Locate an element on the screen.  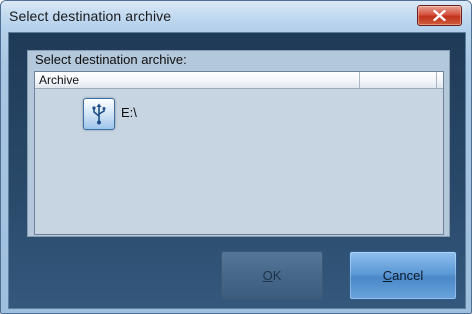
ok-button-mnemonic: O is located at coordinates (267, 275).